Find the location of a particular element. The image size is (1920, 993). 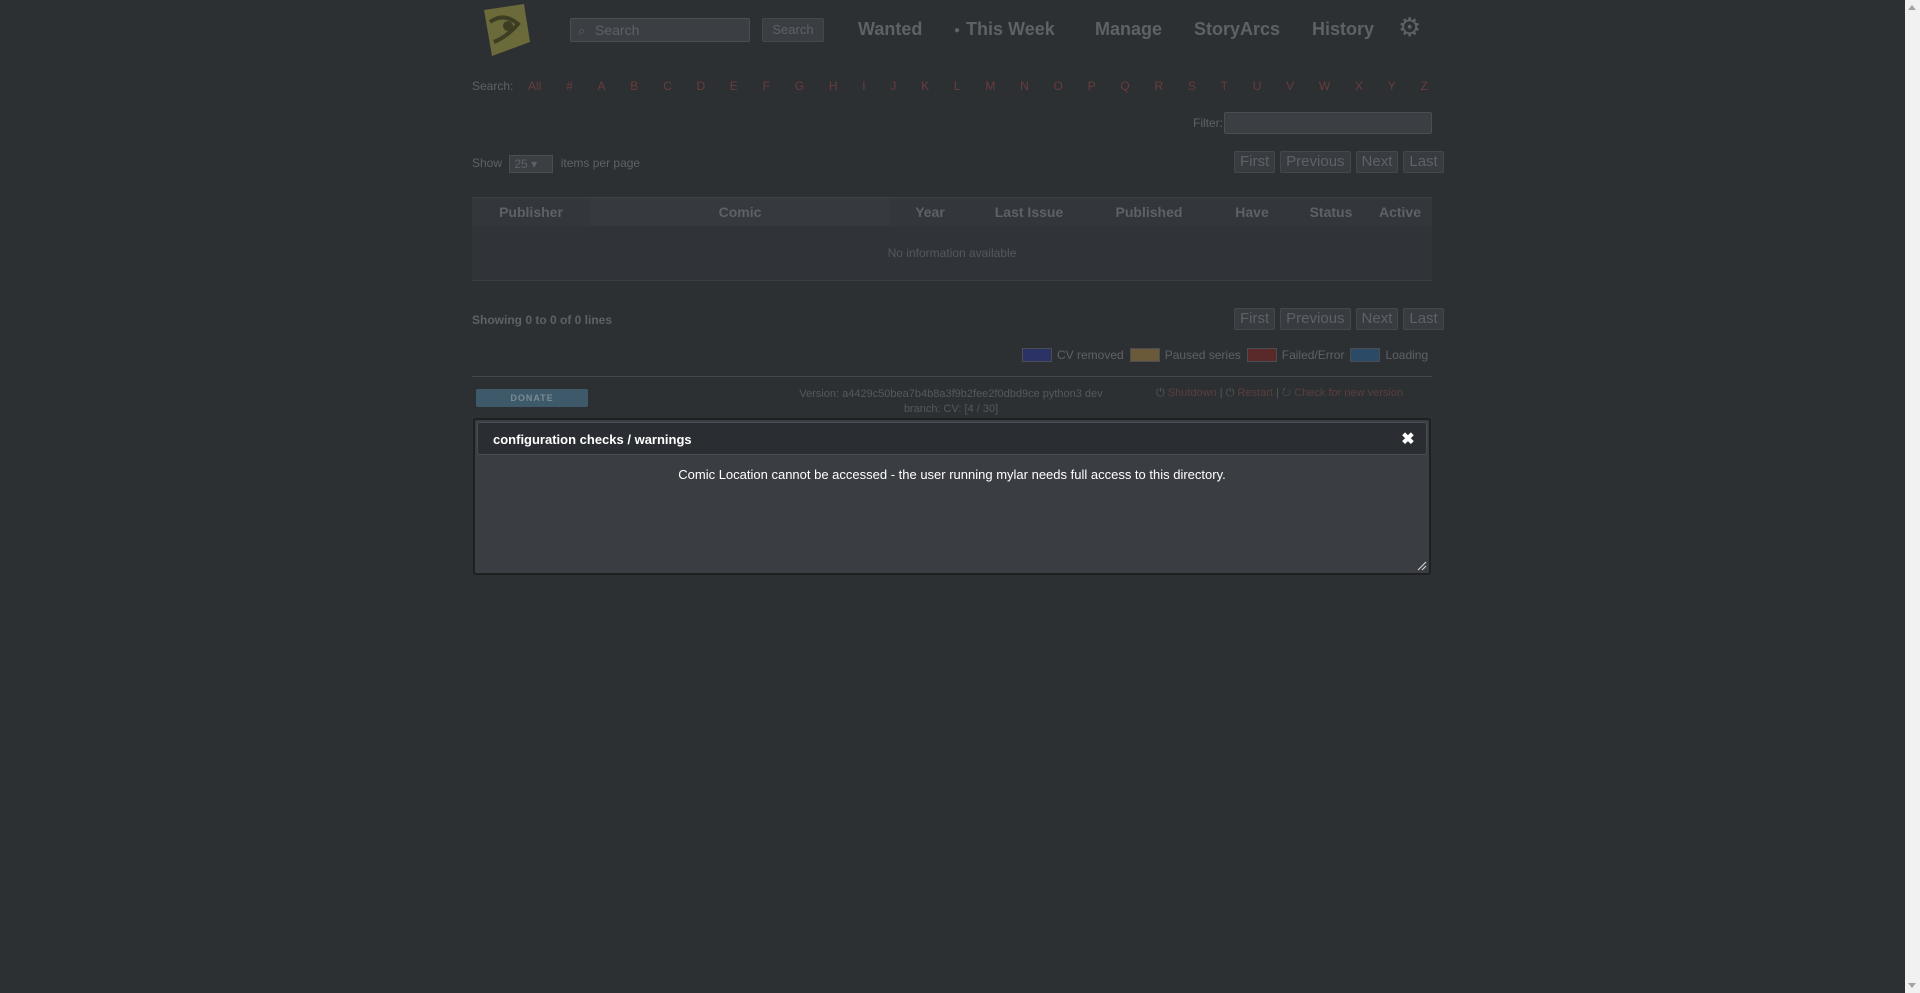

alpha-letter: A is located at coordinates (602, 86).